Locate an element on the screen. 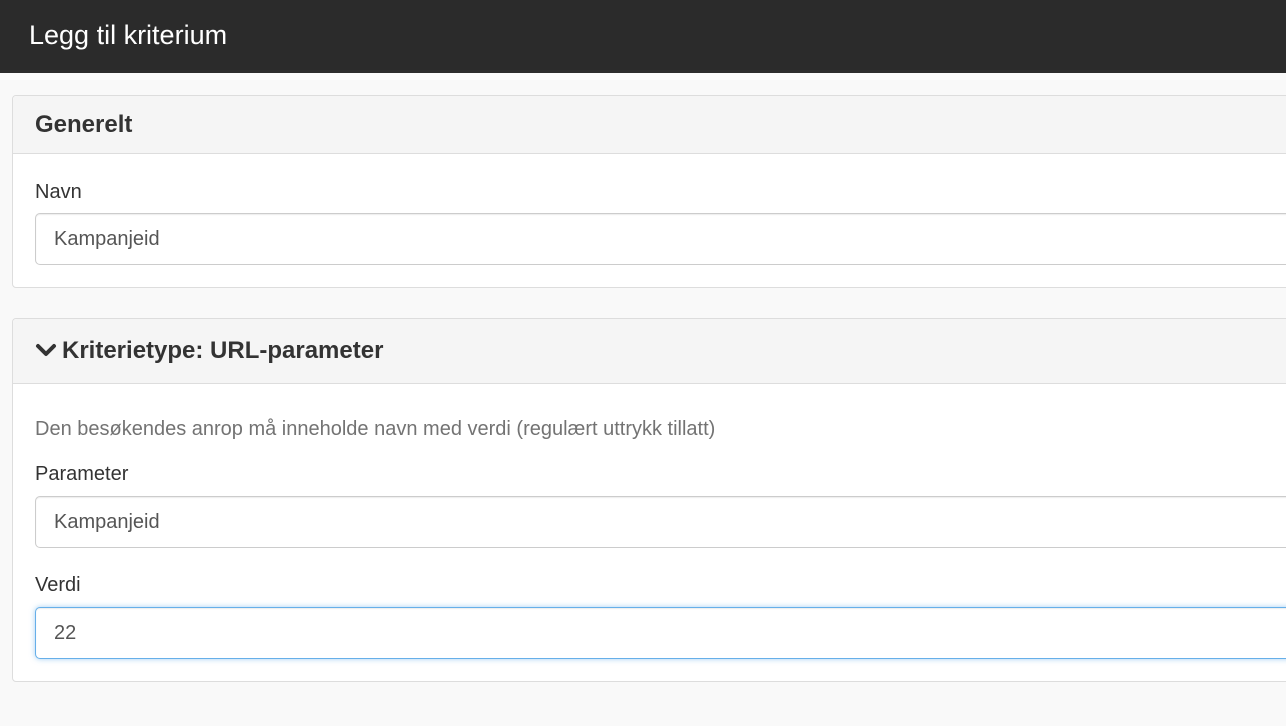 Image resolution: width=1286 pixels, height=726 pixels. top-bar: Legg til kriterium is located at coordinates (643, 36).